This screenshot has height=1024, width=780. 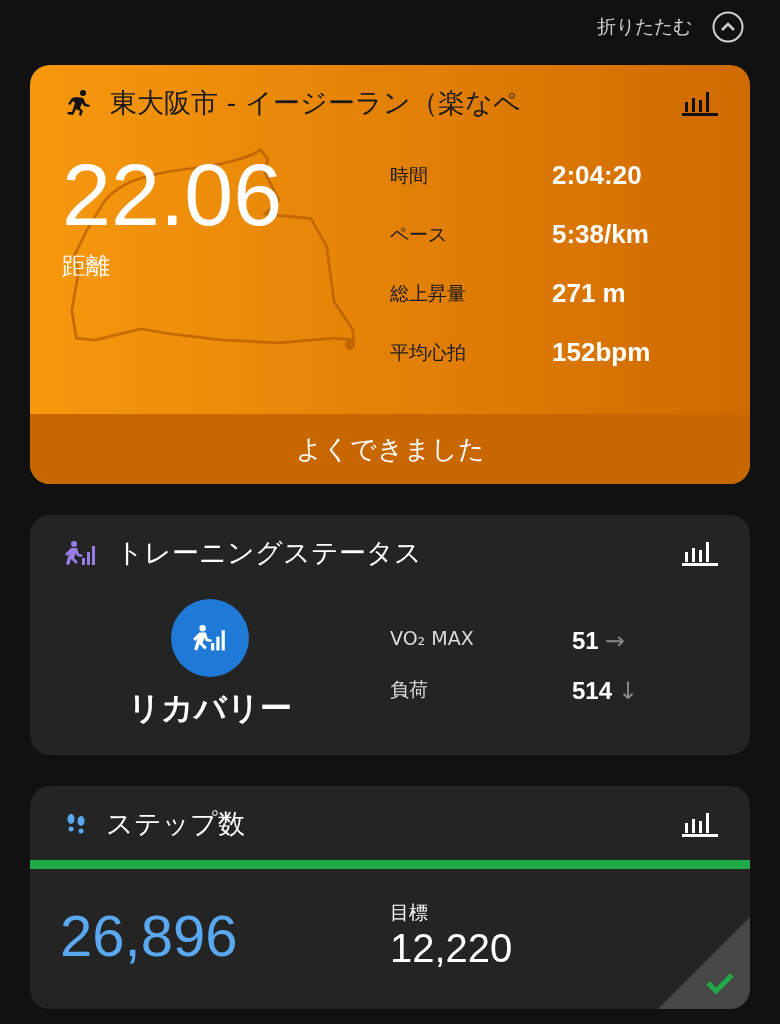 What do you see at coordinates (428, 352) in the screenshot?
I see `stat-label: 平均心拍` at bounding box center [428, 352].